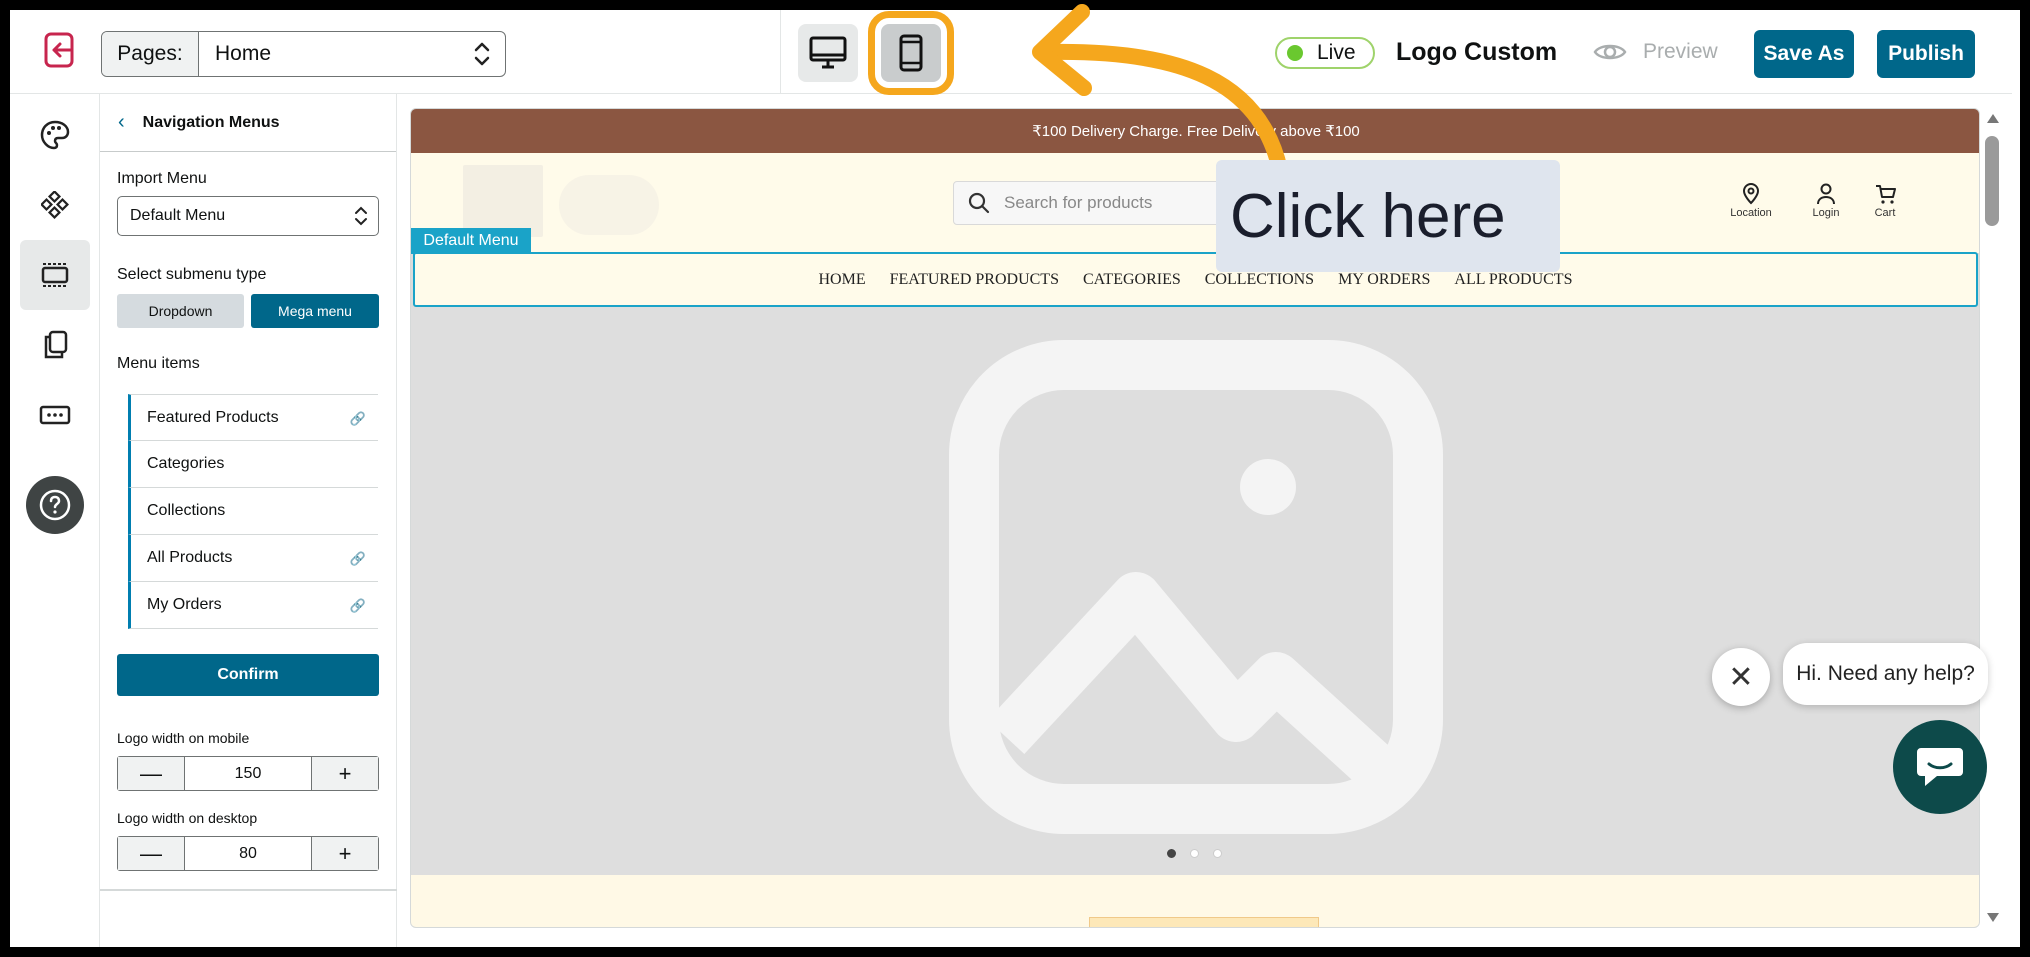 The height and width of the screenshot is (957, 2030). What do you see at coordinates (121, 122) in the screenshot?
I see `back-chevron-icon: ‹` at bounding box center [121, 122].